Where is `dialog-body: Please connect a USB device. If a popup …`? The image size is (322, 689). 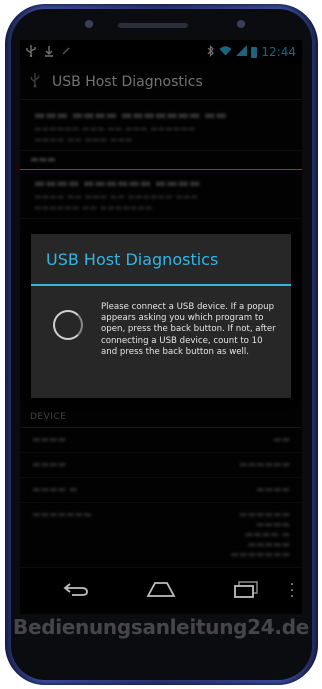
dialog-body: Please connect a USB device. If a popup … is located at coordinates (161, 322).